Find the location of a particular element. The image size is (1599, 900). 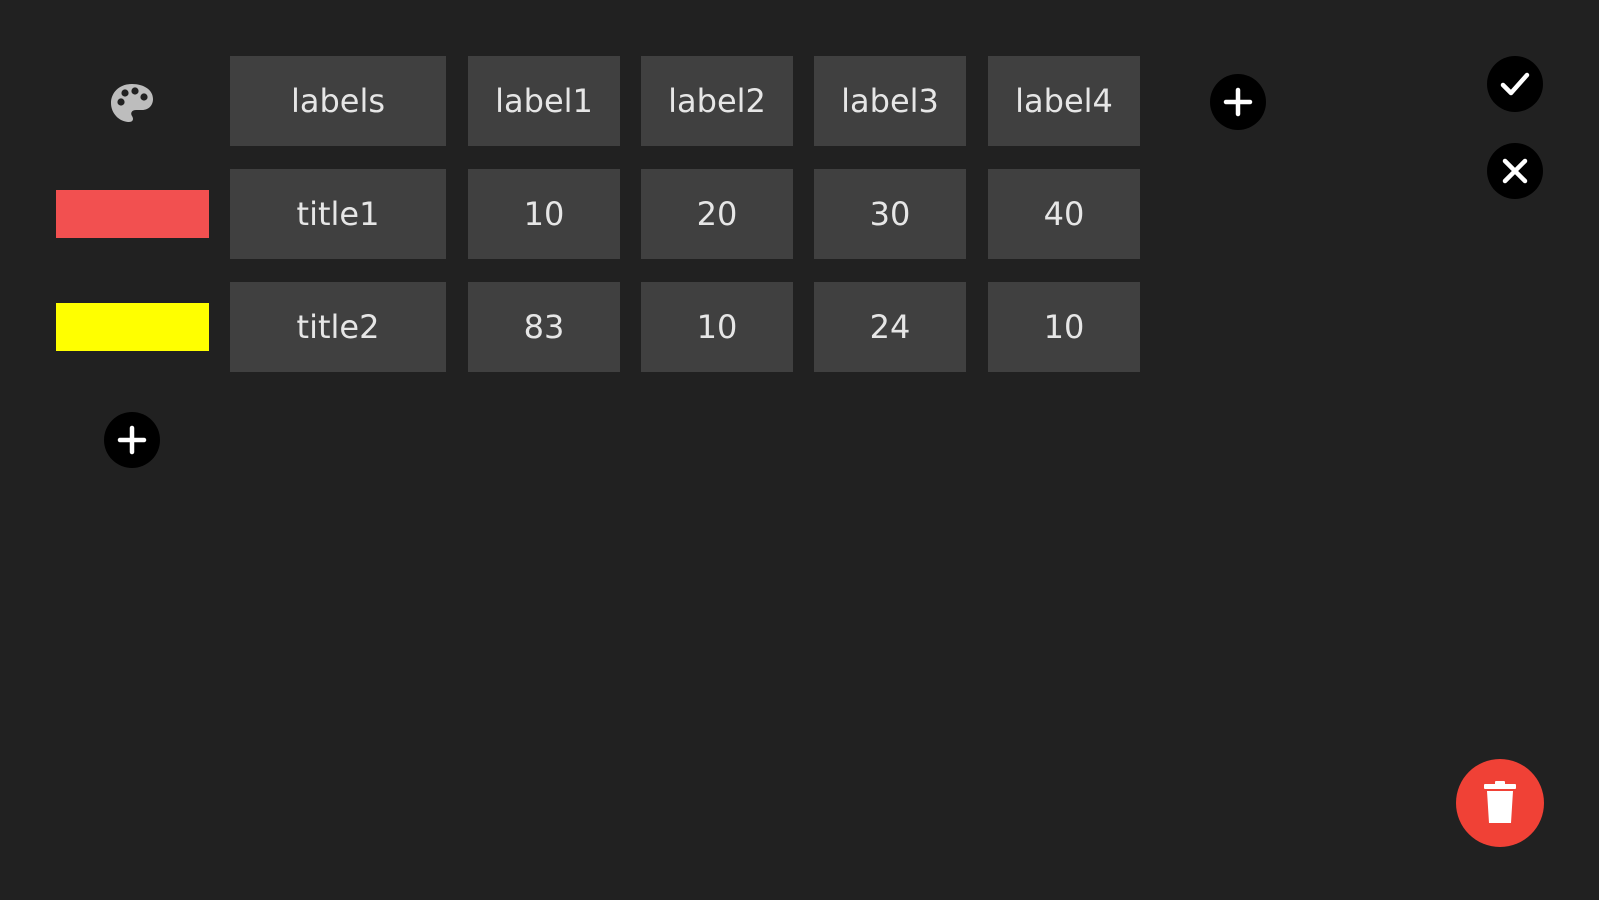

value-cell: 20 is located at coordinates (717, 214).